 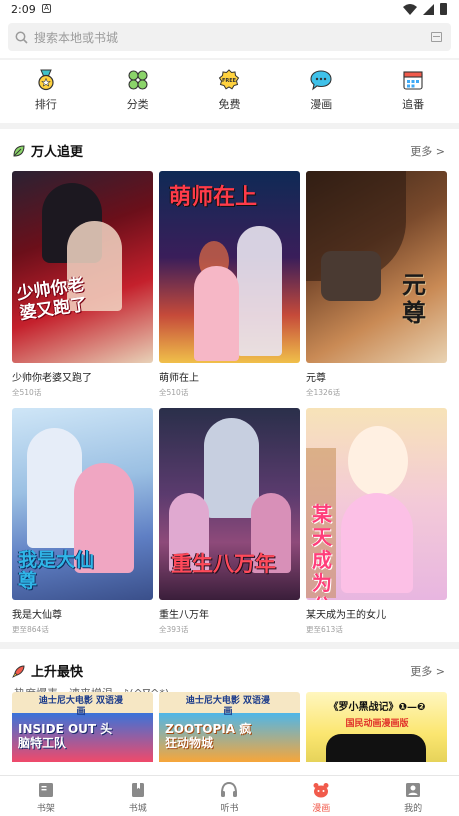 What do you see at coordinates (184, 615) in the screenshot?
I see `book-title: 重生八万年` at bounding box center [184, 615].